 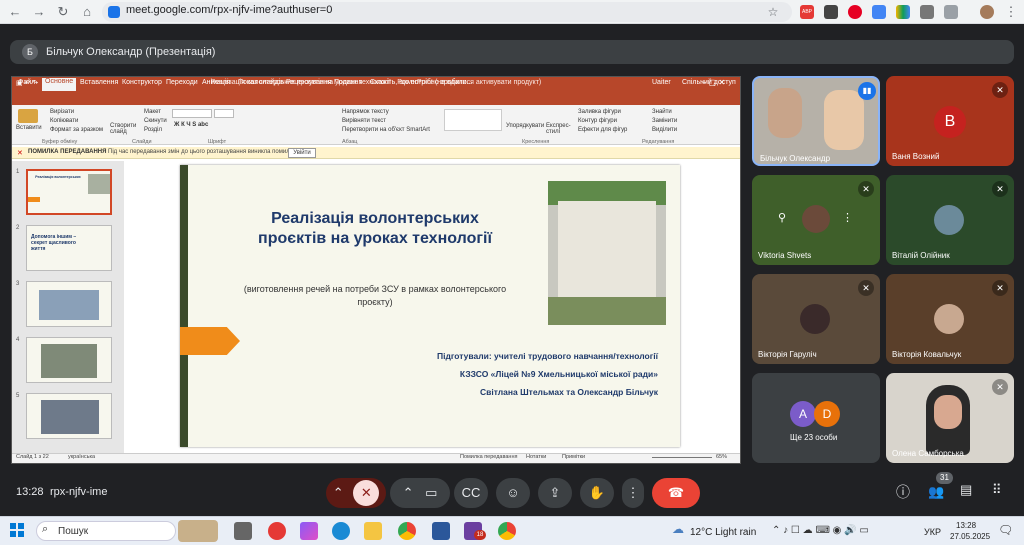 I want to click on cut-button: Вирізати, so click(x=62, y=112).